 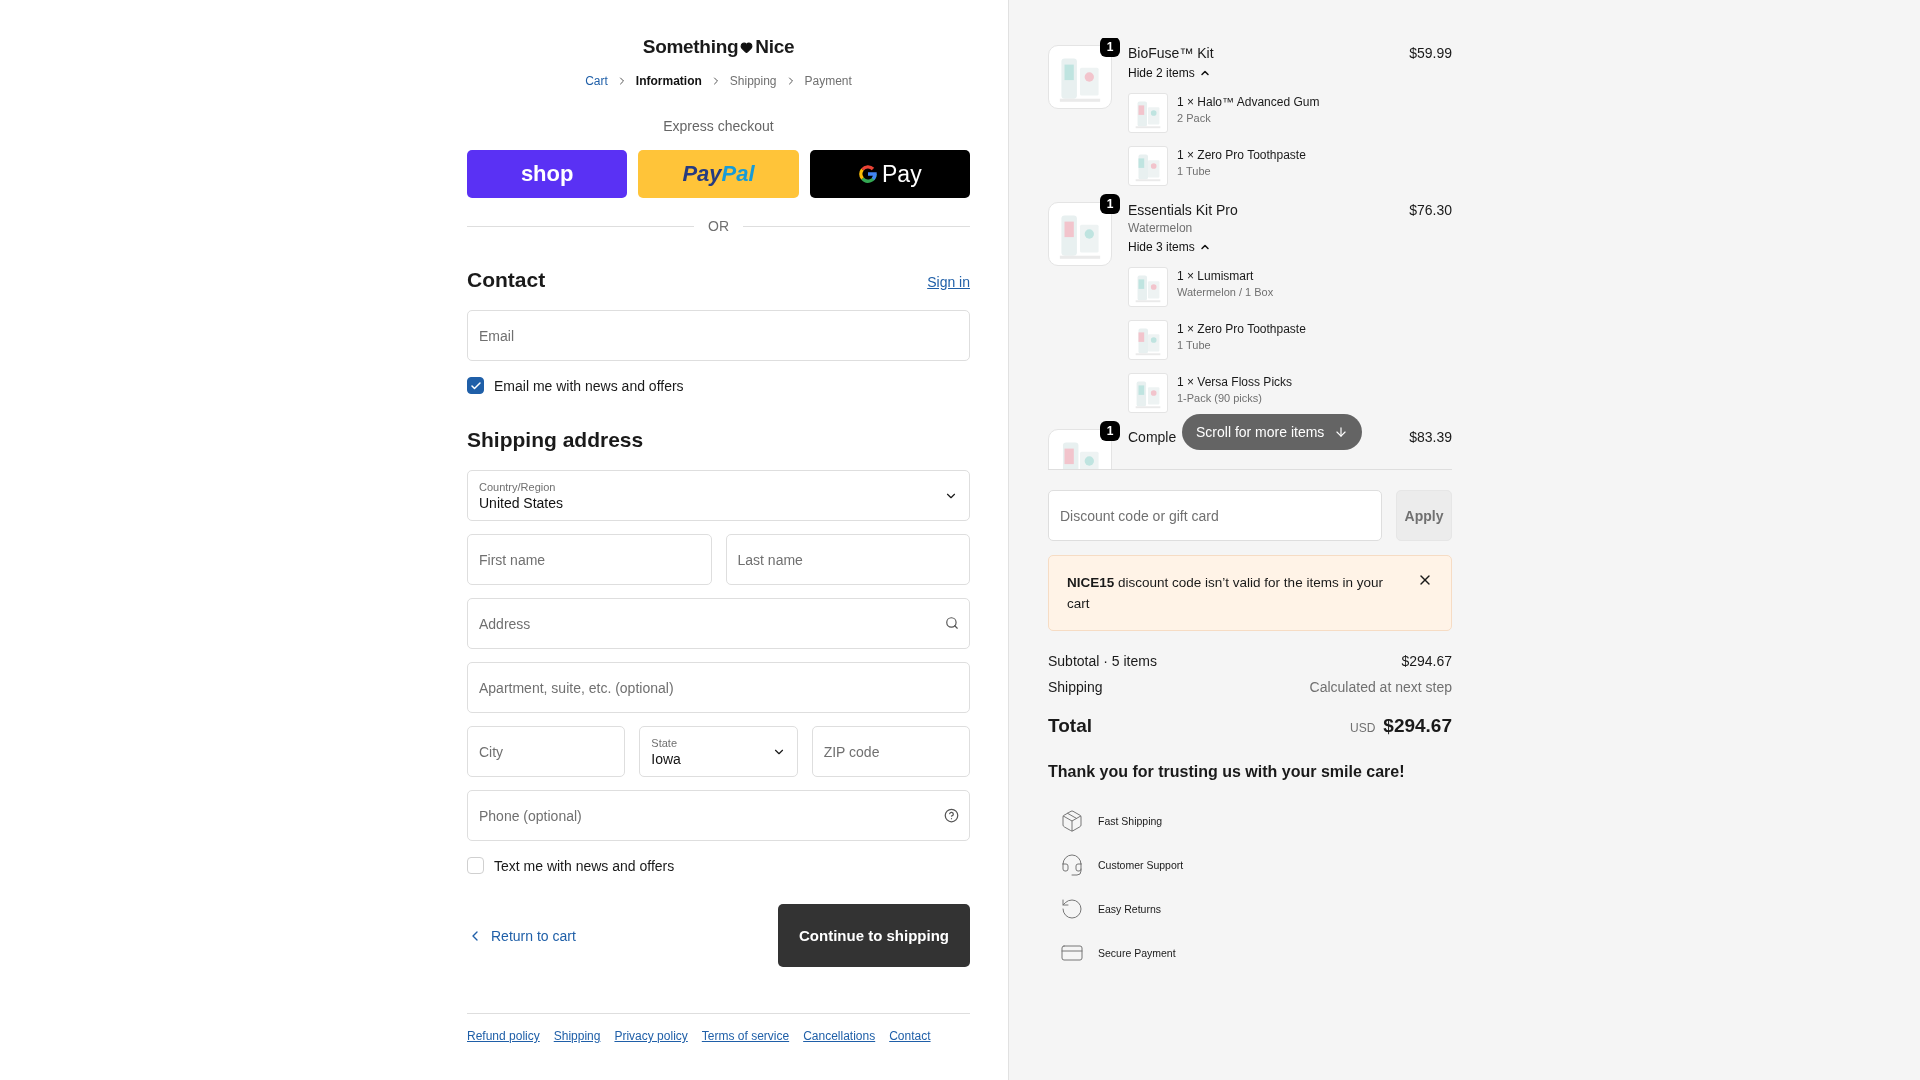 I want to click on shipping-label: Shipping, so click(x=1075, y=687).